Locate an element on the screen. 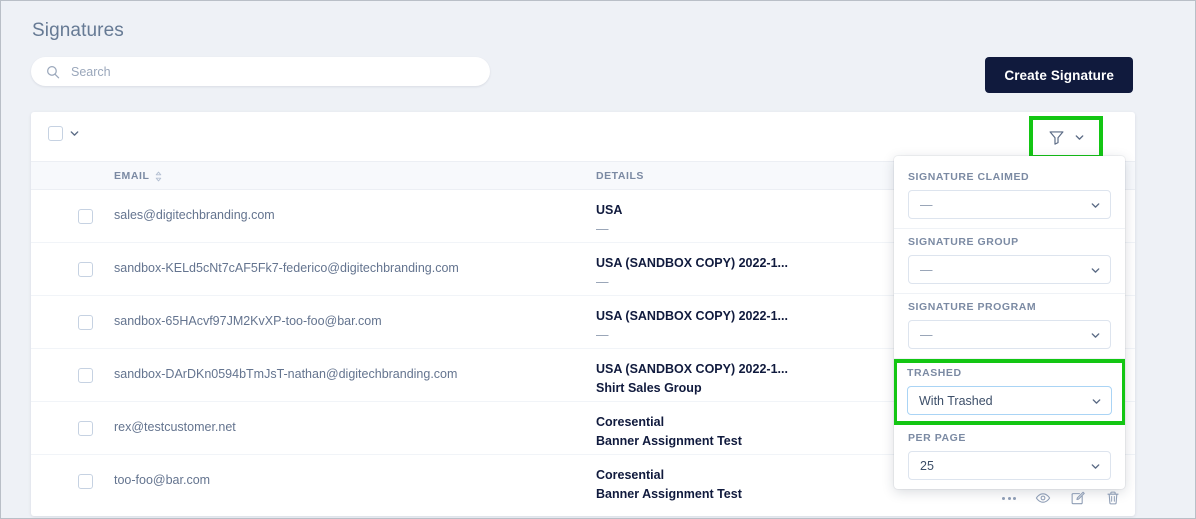 Image resolution: width=1196 pixels, height=519 pixels. filter-label: TRASHED is located at coordinates (934, 373).